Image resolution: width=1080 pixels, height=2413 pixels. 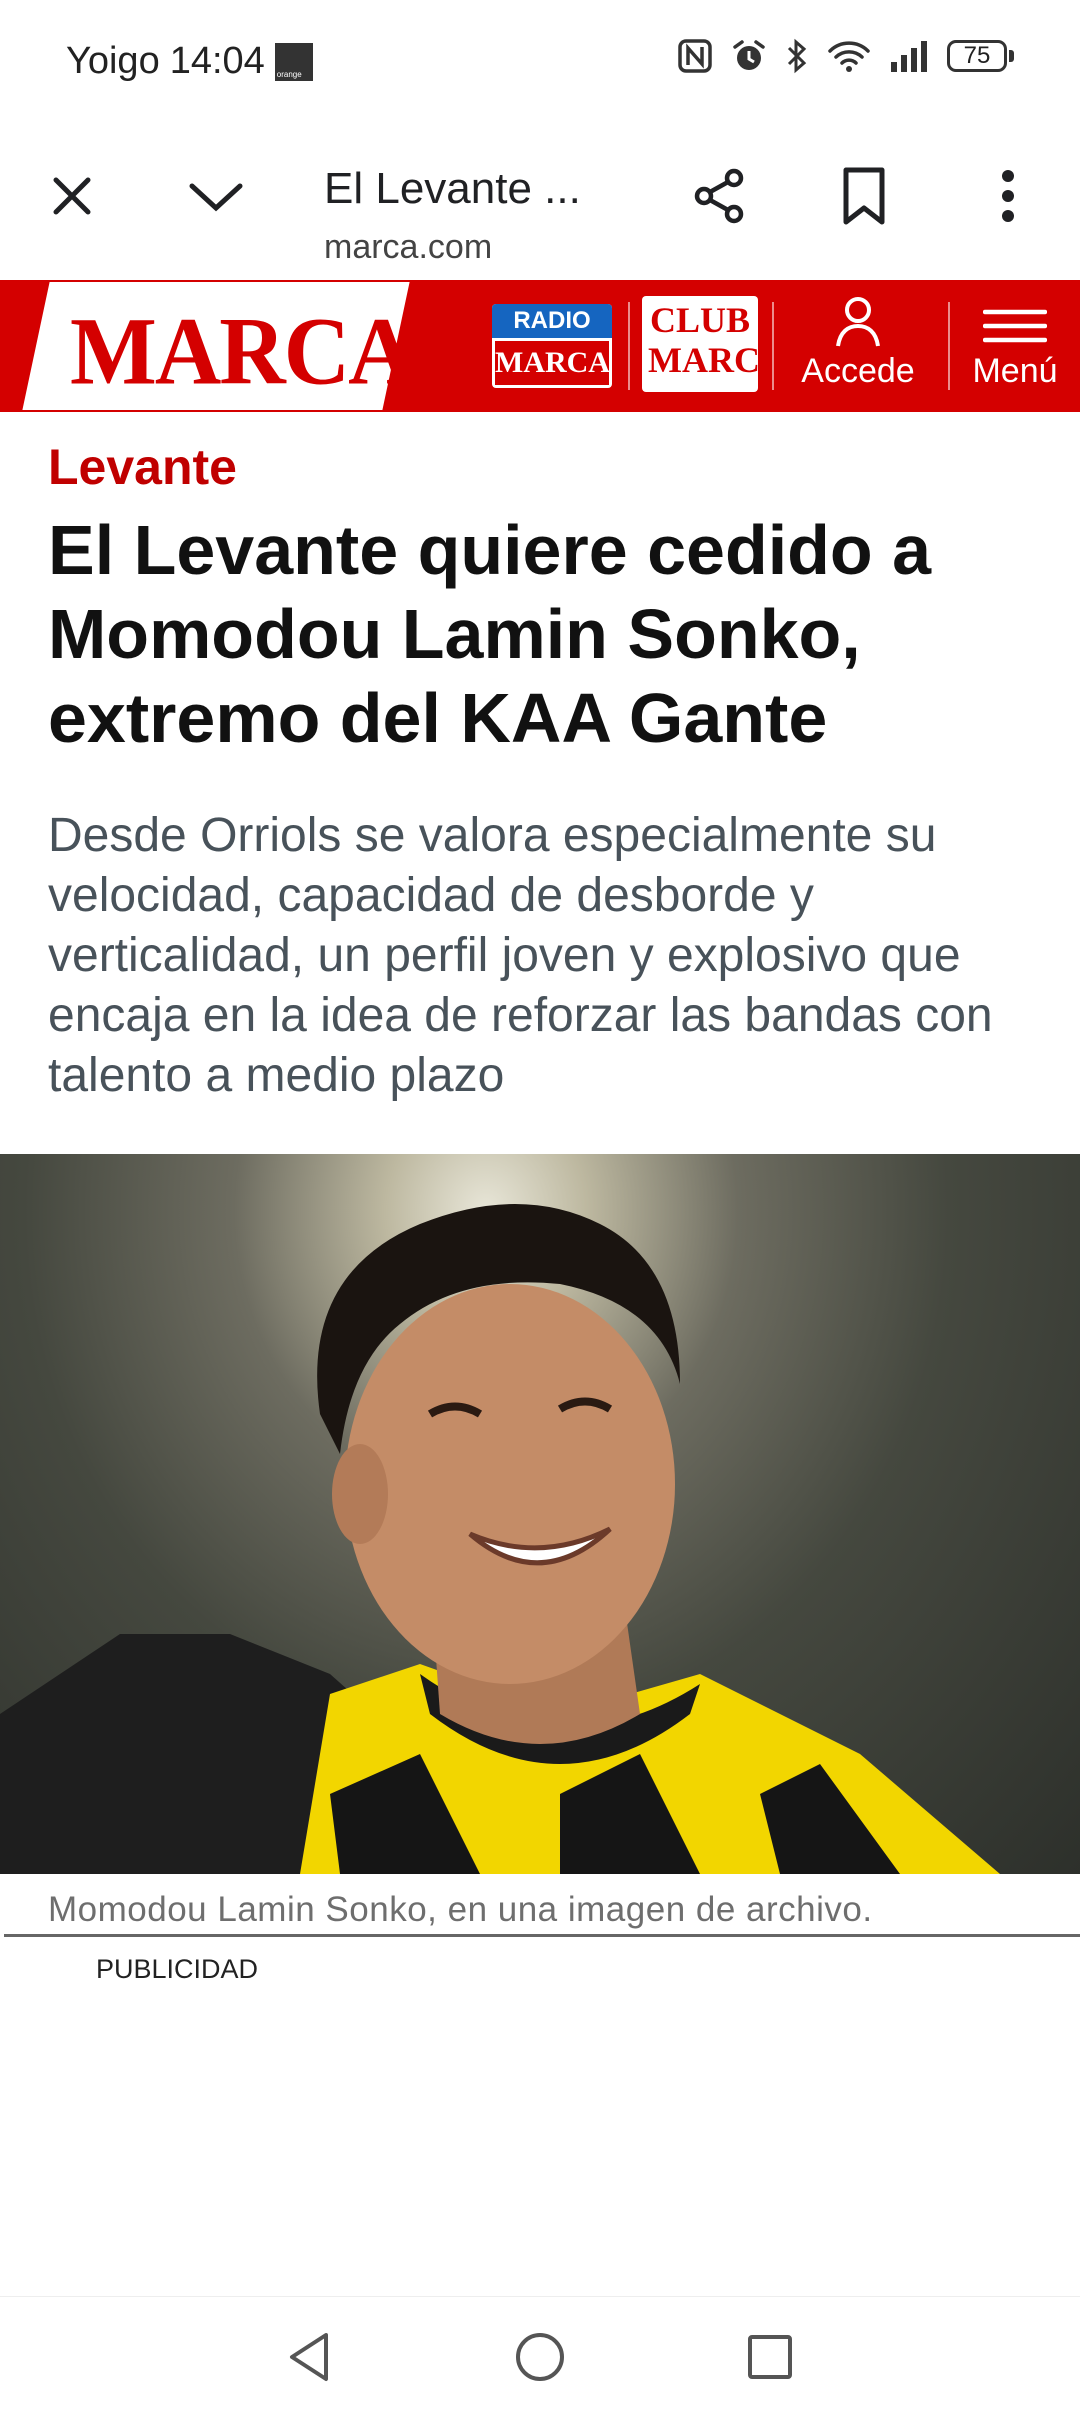 I want to click on chevron-down-icon, so click(x=216, y=197).